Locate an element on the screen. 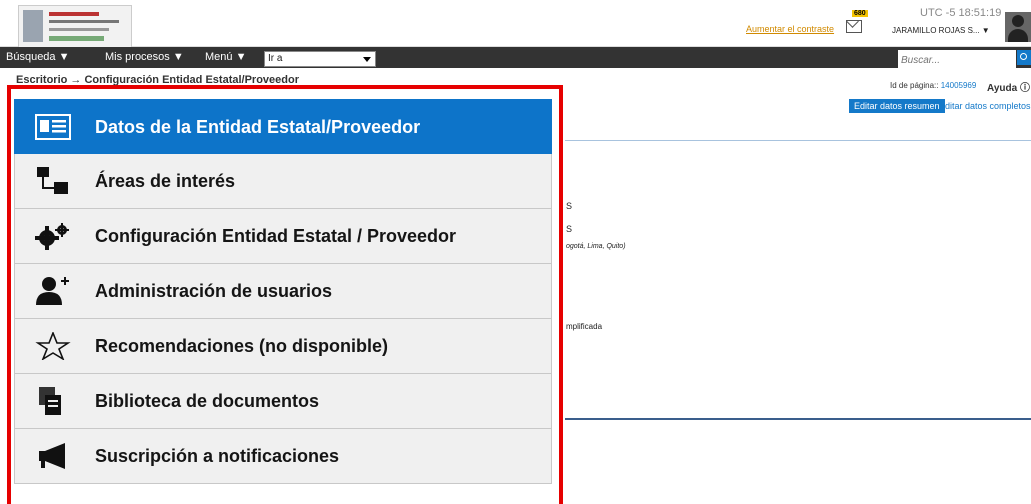 The width and height of the screenshot is (1031, 504). menu-item-label: Administración de usuarios is located at coordinates (214, 291).